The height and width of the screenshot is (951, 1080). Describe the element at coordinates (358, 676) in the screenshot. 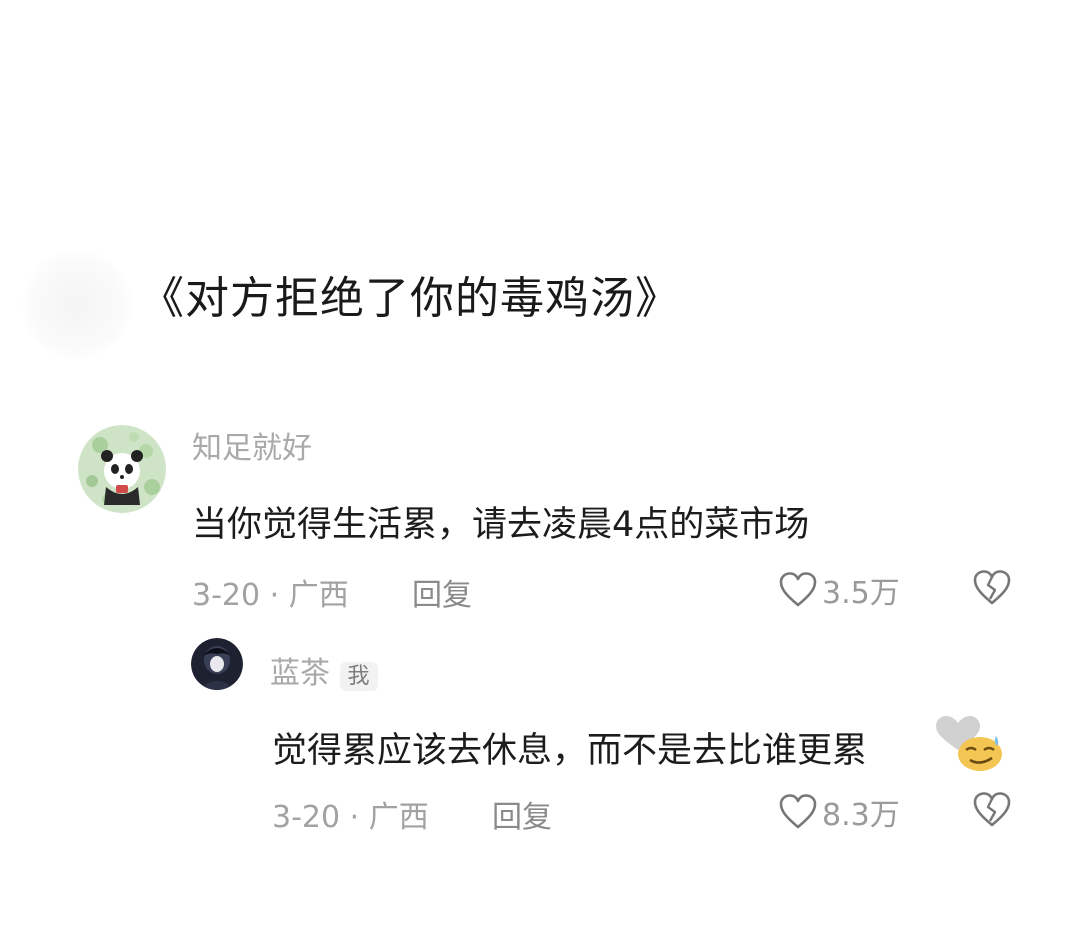

I see `author-badge: 我` at that location.